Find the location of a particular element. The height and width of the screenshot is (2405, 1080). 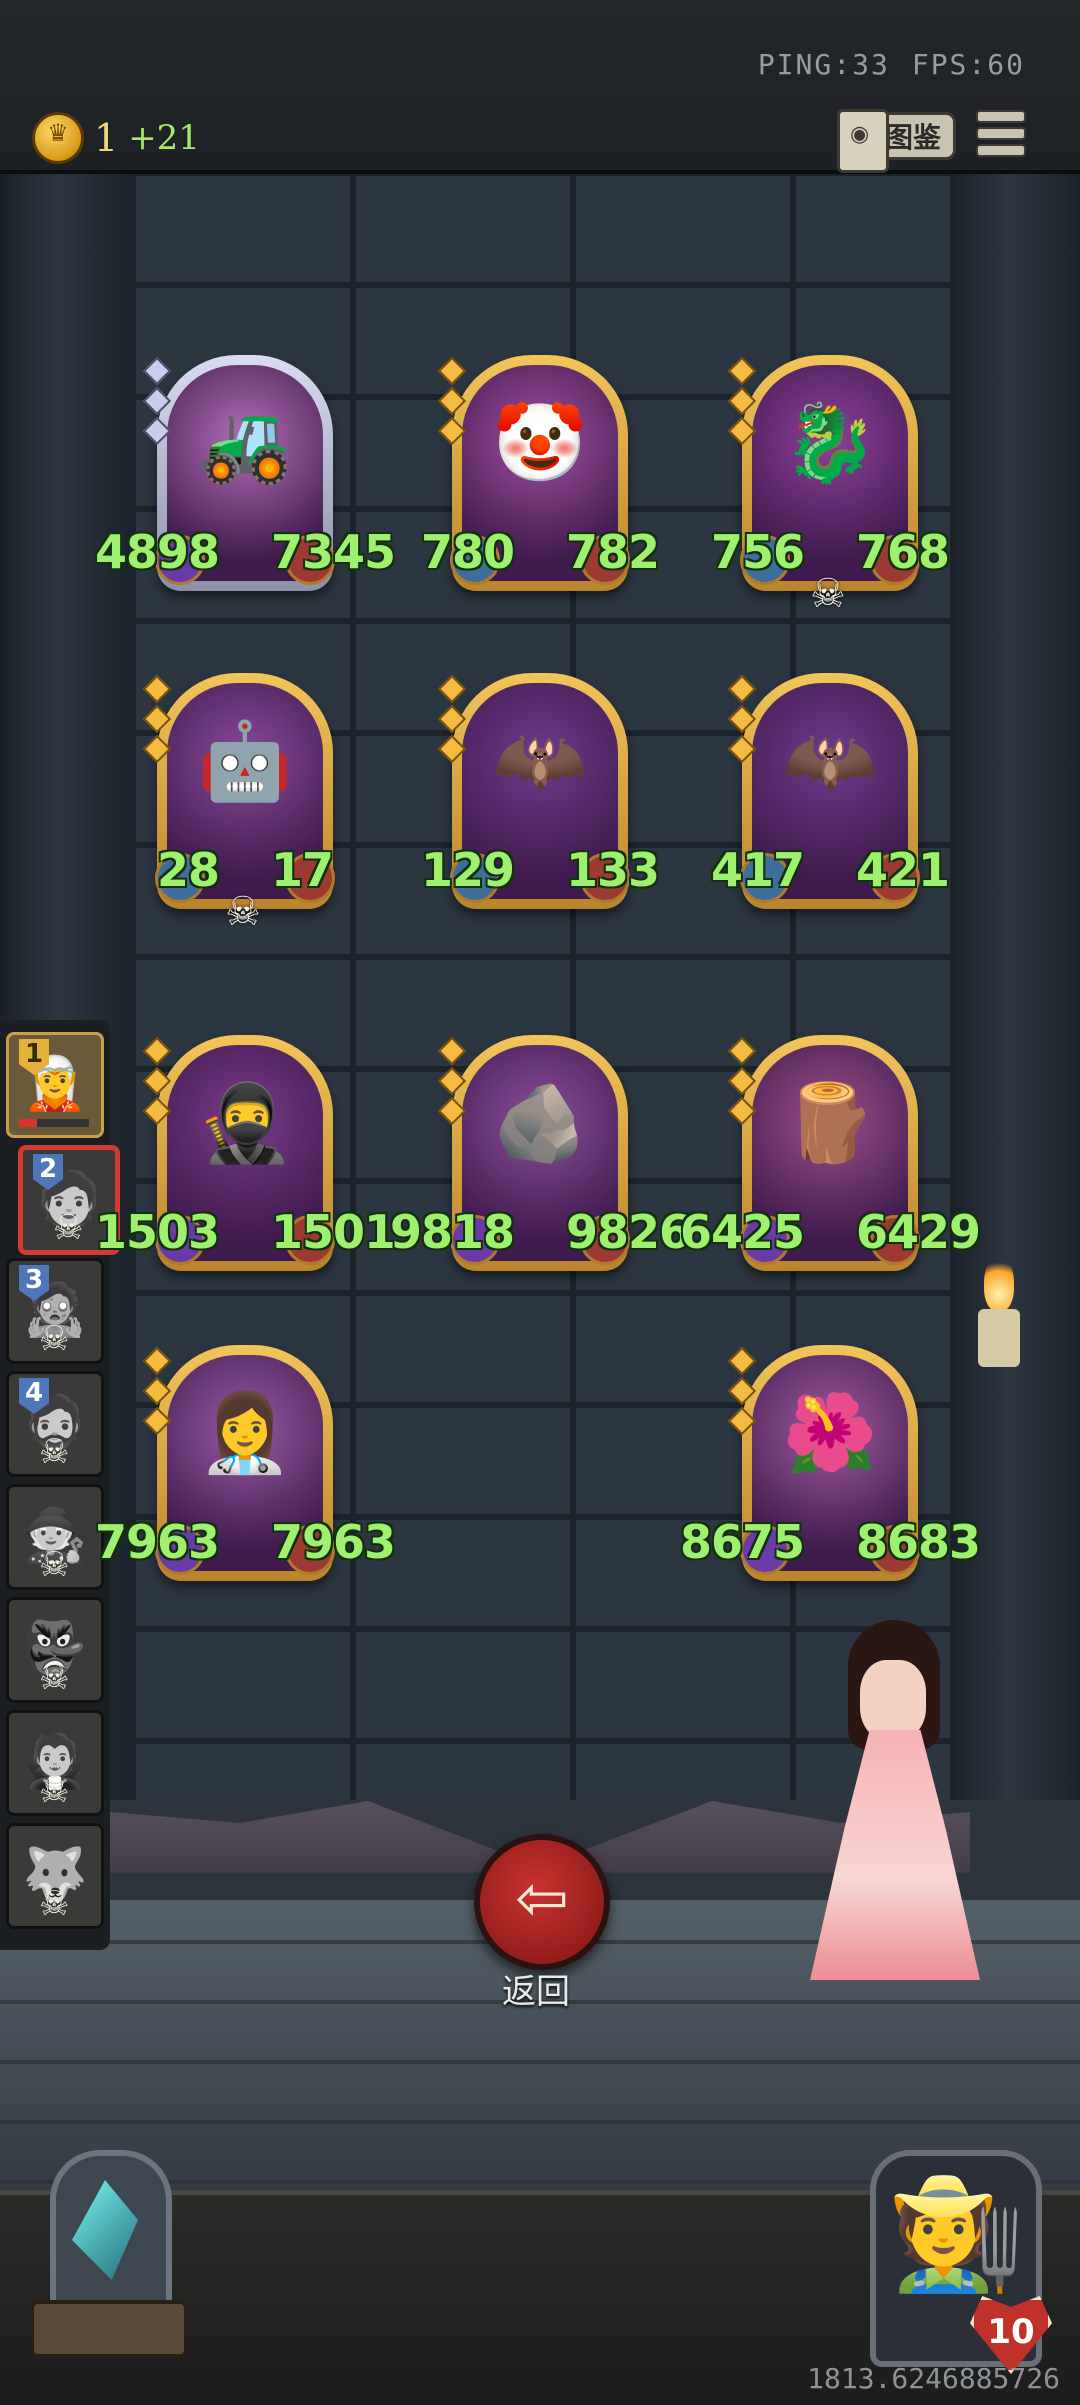

roster-slot: 🧔 4 ☠ is located at coordinates (55, 1424).